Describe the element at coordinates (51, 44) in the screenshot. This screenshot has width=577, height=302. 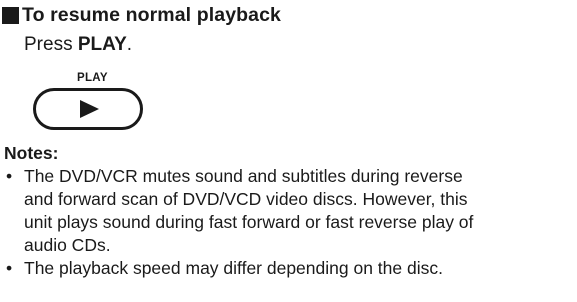
I see `instruction-prefix: Press` at that location.